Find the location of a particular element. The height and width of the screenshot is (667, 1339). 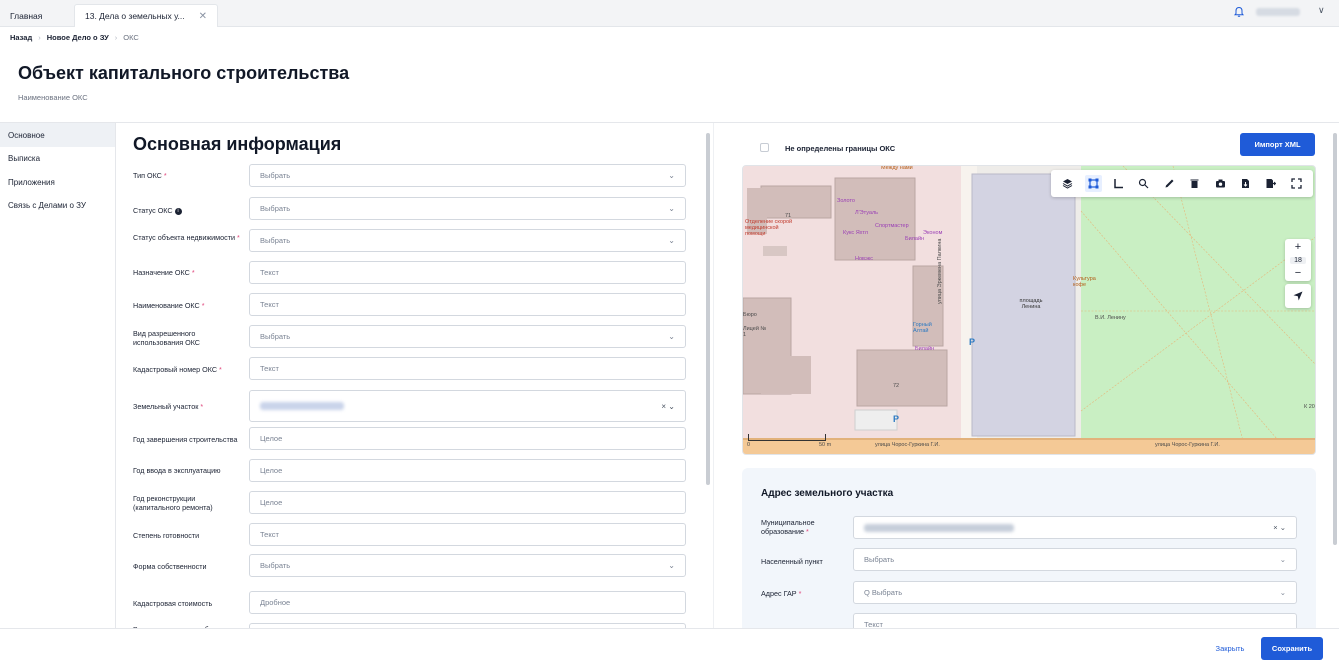

field-label-text: Кадастровый номер ОКС is located at coordinates (175, 369).